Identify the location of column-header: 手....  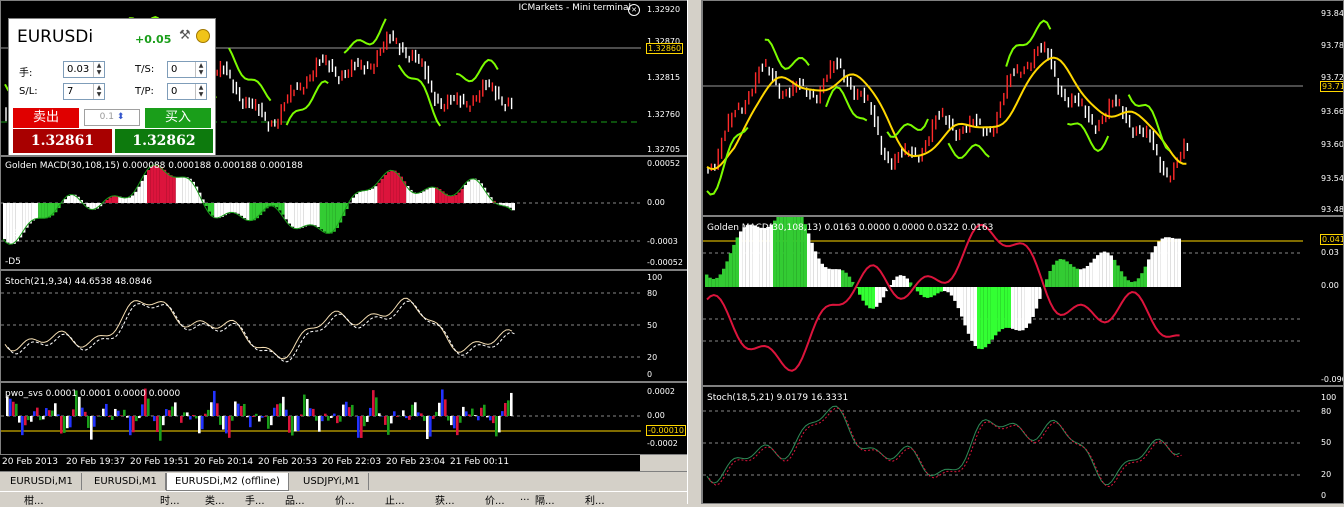
(255, 499).